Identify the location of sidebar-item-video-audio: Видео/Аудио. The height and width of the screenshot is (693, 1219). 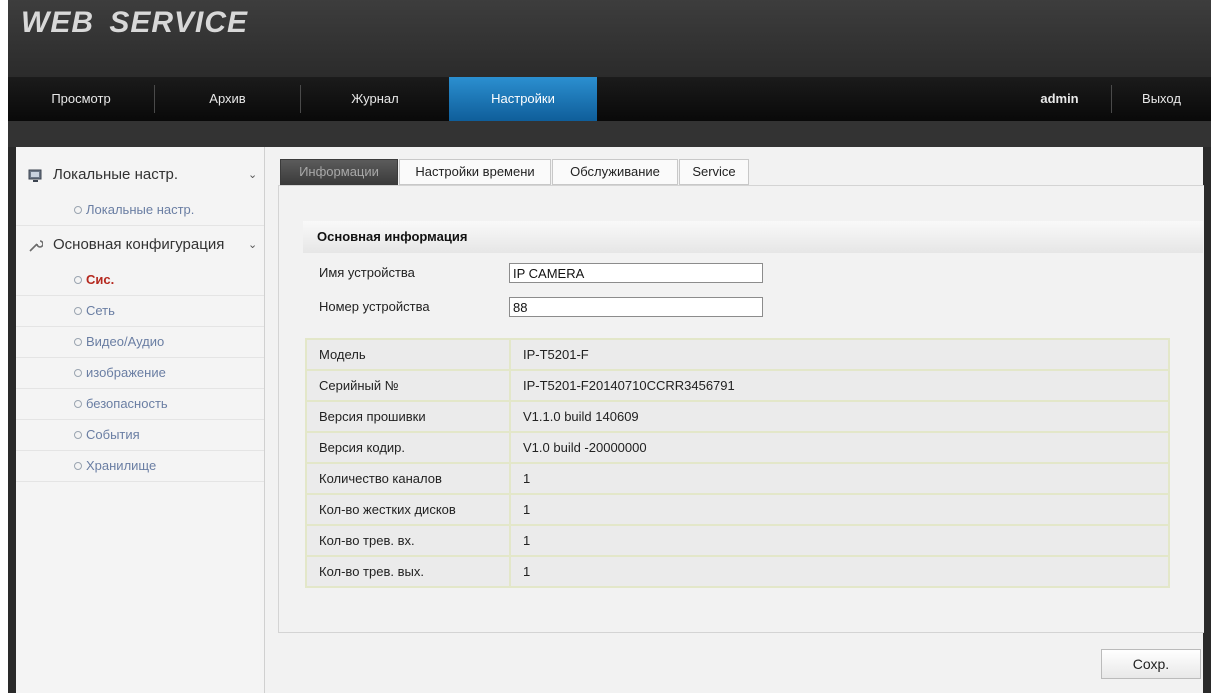
(140, 342).